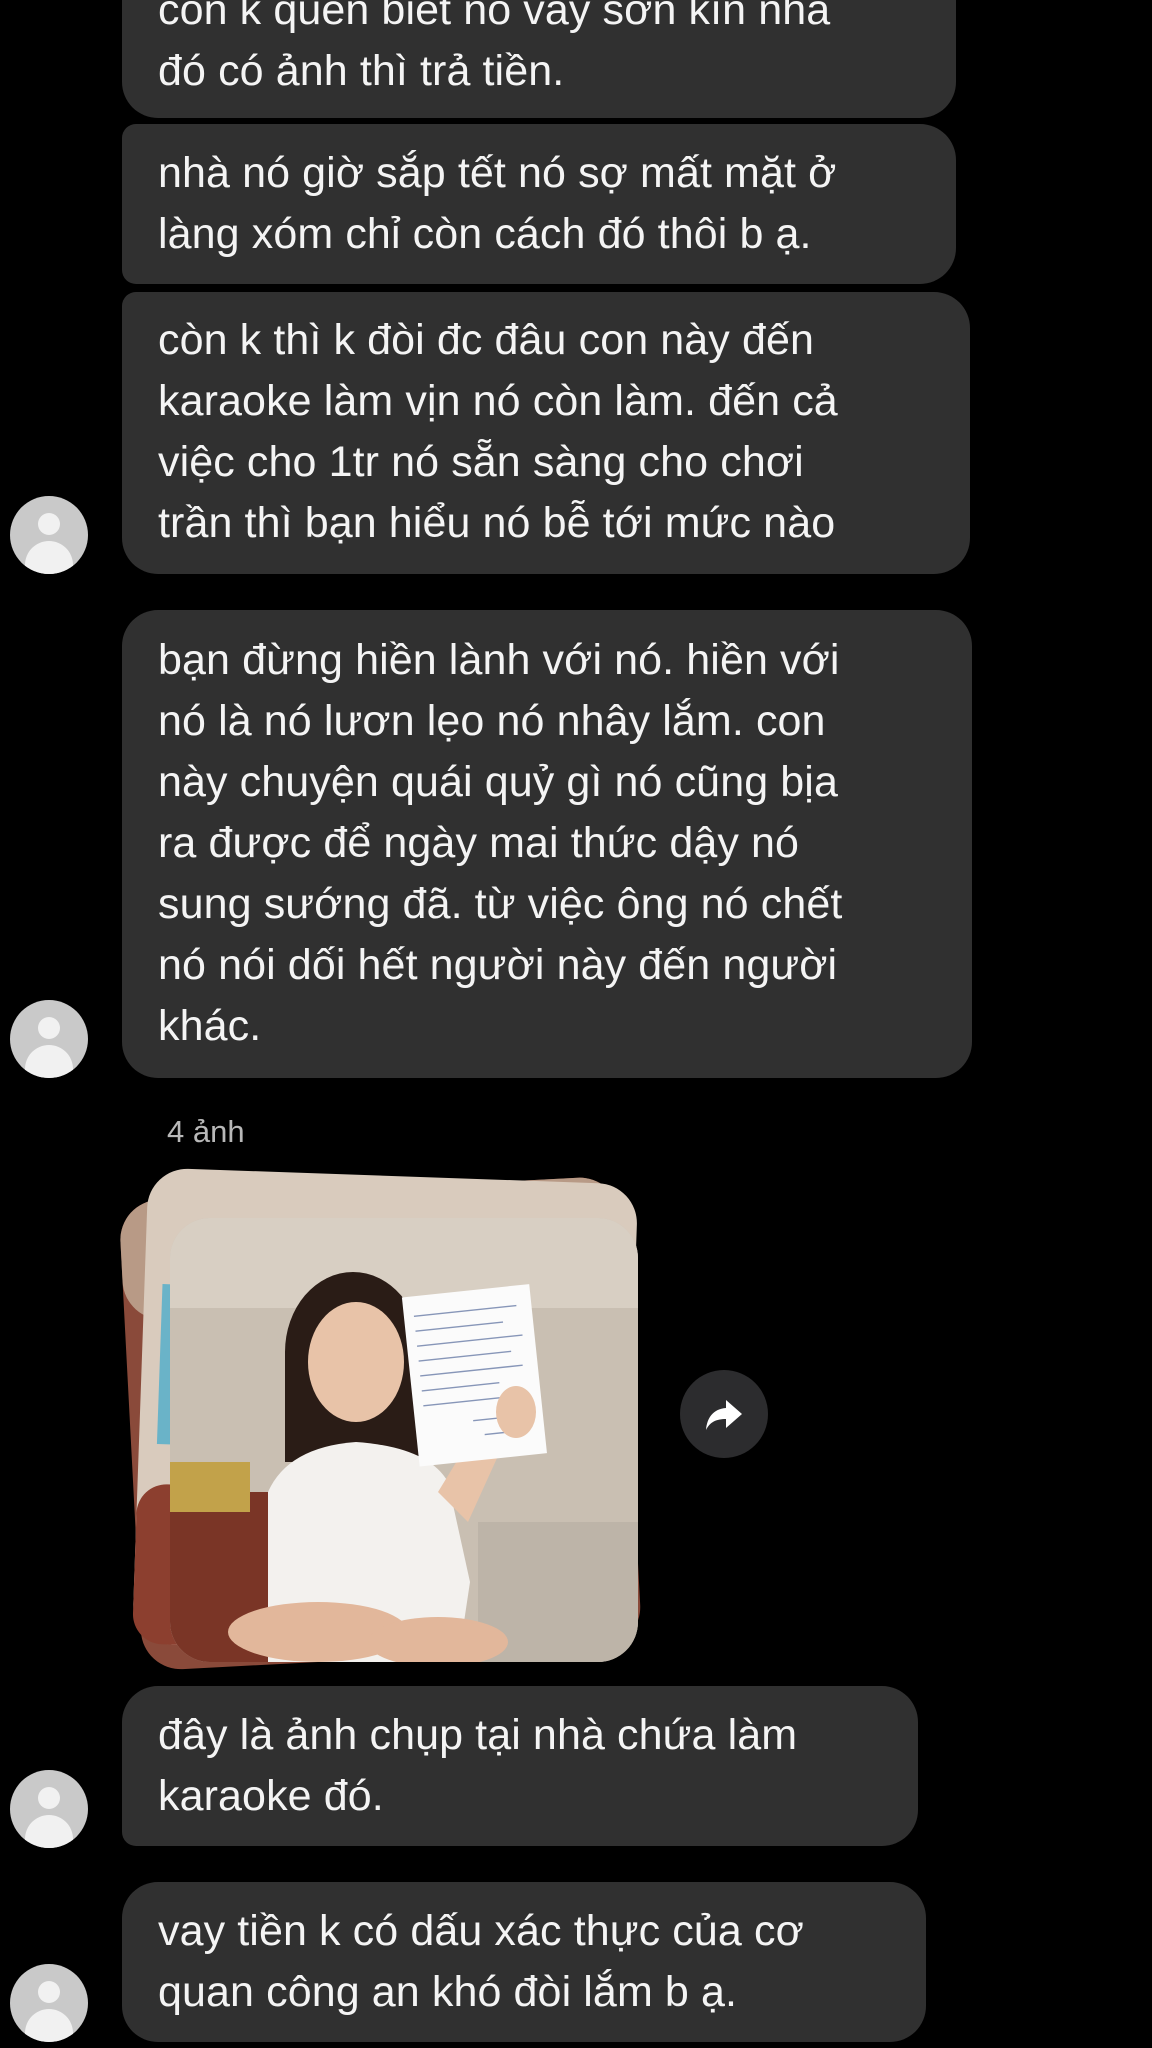 Image resolution: width=1152 pixels, height=2048 pixels. I want to click on photo-stack, so click(388, 1417).